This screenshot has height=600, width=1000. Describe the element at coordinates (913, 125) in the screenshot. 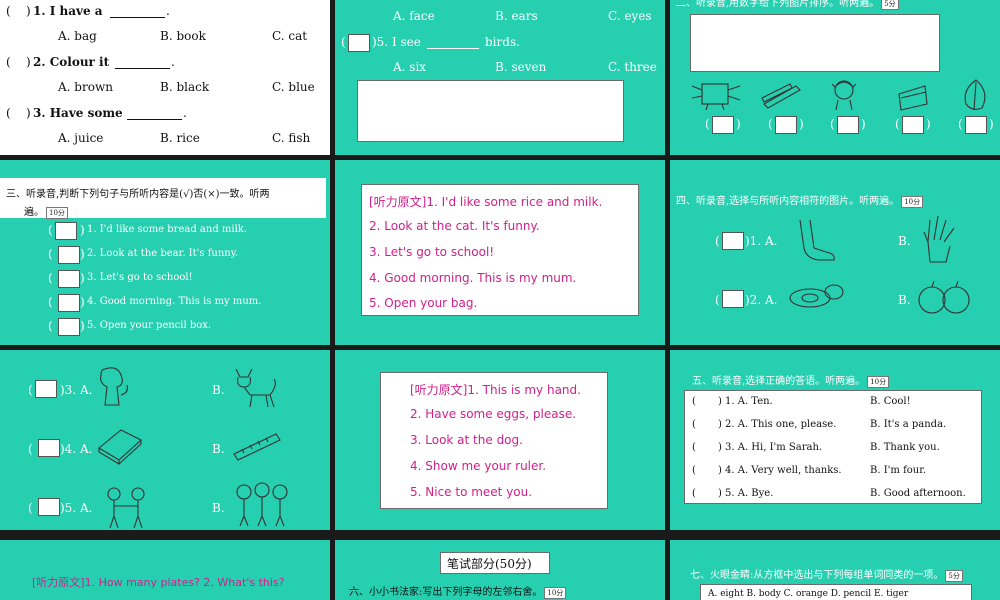

I see `order-box-cake` at that location.